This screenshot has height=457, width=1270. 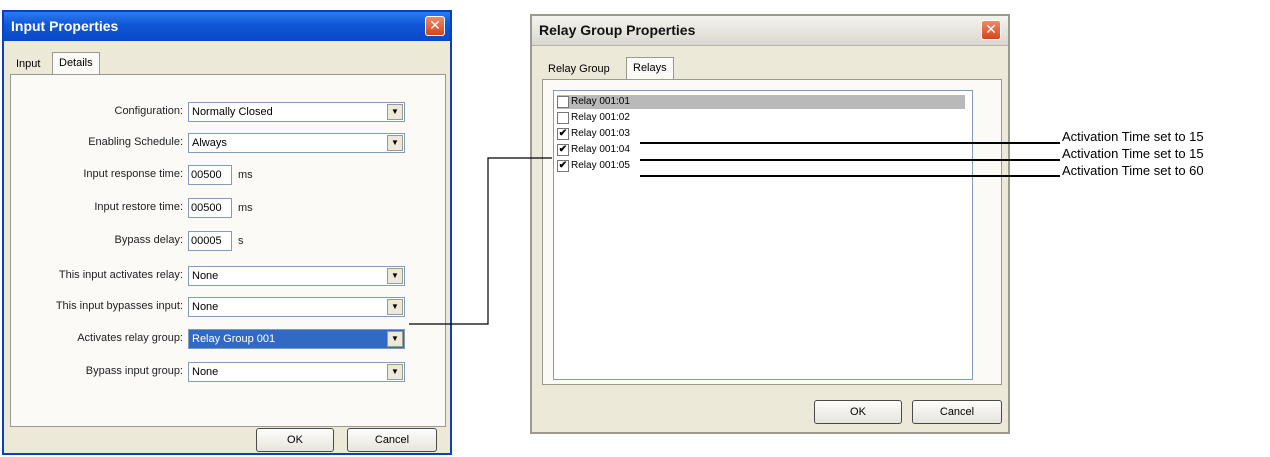 What do you see at coordinates (210, 241) in the screenshot?
I see `bypass-delay-field: 00005` at bounding box center [210, 241].